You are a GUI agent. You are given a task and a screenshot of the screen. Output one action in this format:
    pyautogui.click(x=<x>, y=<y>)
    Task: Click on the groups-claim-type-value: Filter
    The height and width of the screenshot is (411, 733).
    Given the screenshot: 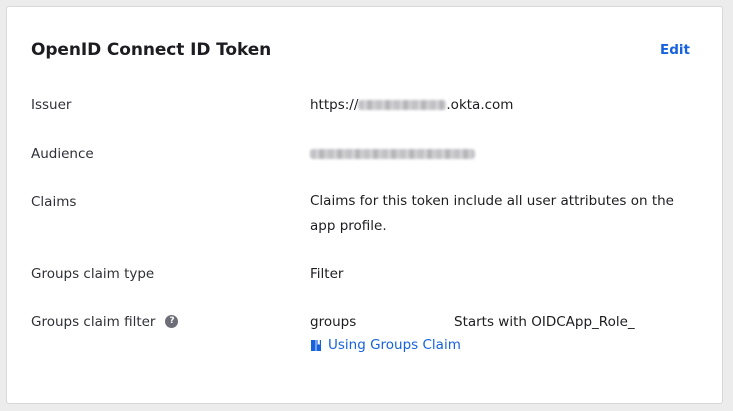 What is the action you would take?
    pyautogui.click(x=327, y=274)
    